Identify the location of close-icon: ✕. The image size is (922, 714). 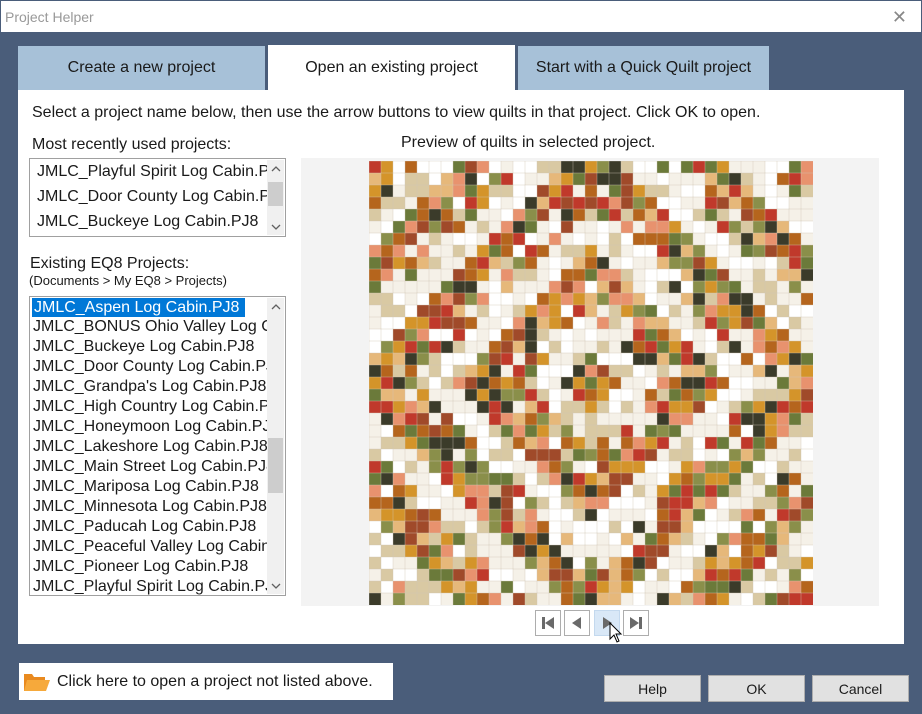
(899, 17).